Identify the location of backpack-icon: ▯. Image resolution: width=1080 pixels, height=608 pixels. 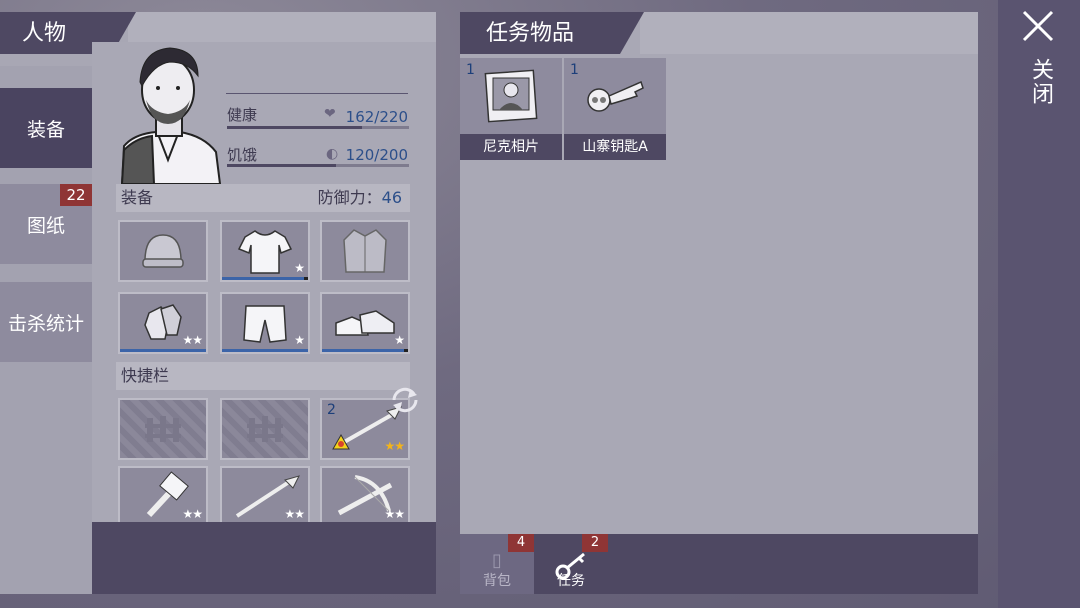
(497, 560).